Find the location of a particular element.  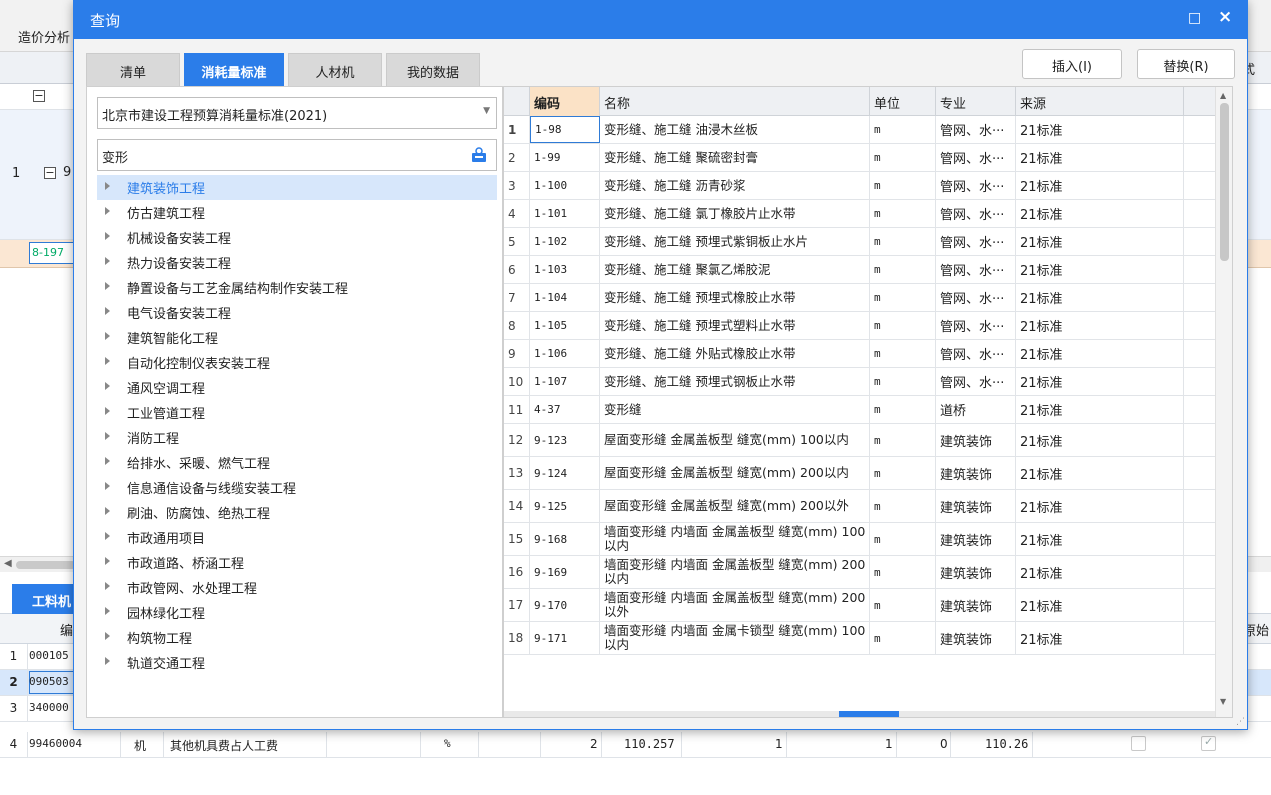

lower-row-c1: 1 is located at coordinates (779, 744).